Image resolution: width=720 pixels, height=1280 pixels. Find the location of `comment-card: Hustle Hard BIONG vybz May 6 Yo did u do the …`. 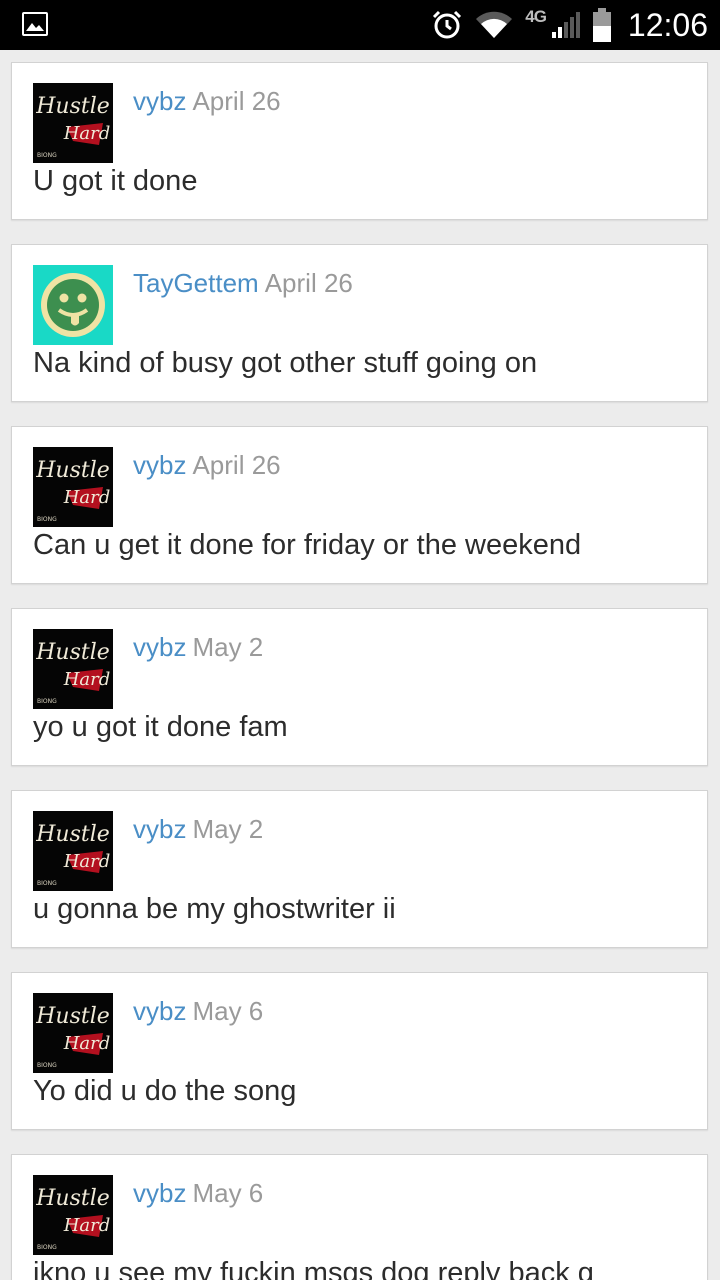

comment-card: Hustle Hard BIONG vybz May 6 Yo did u do the … is located at coordinates (359, 1051).